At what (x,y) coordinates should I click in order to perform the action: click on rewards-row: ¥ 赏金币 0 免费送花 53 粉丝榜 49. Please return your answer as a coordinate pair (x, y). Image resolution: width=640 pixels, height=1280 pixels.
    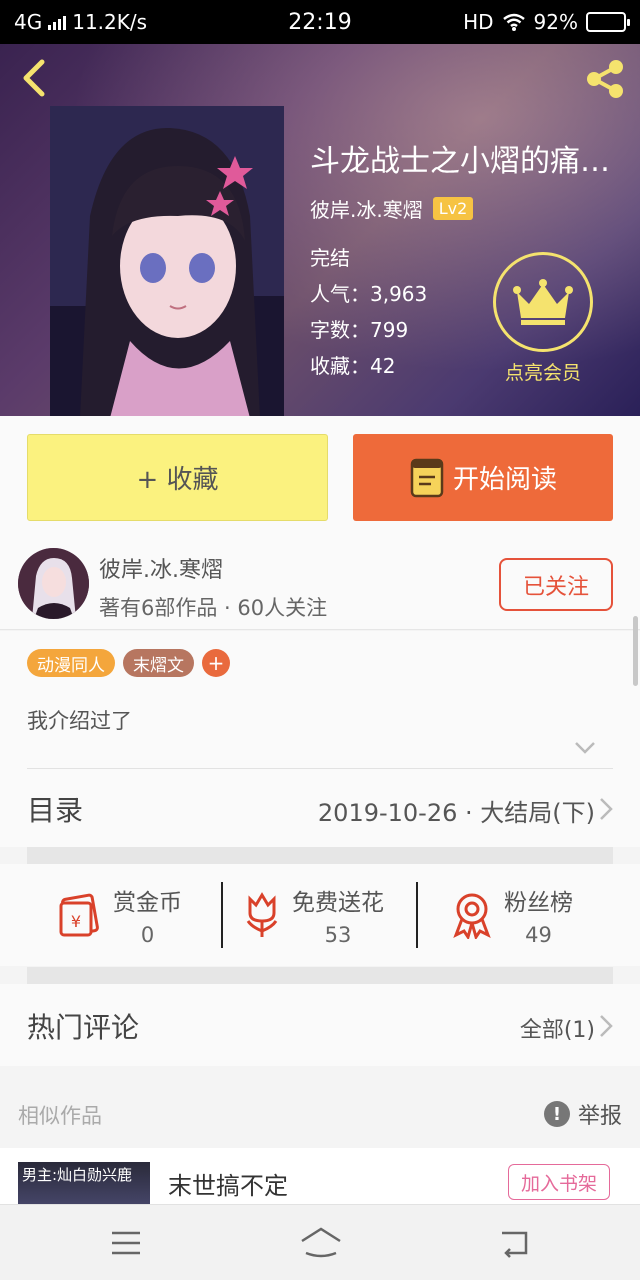
    Looking at the image, I should click on (320, 915).